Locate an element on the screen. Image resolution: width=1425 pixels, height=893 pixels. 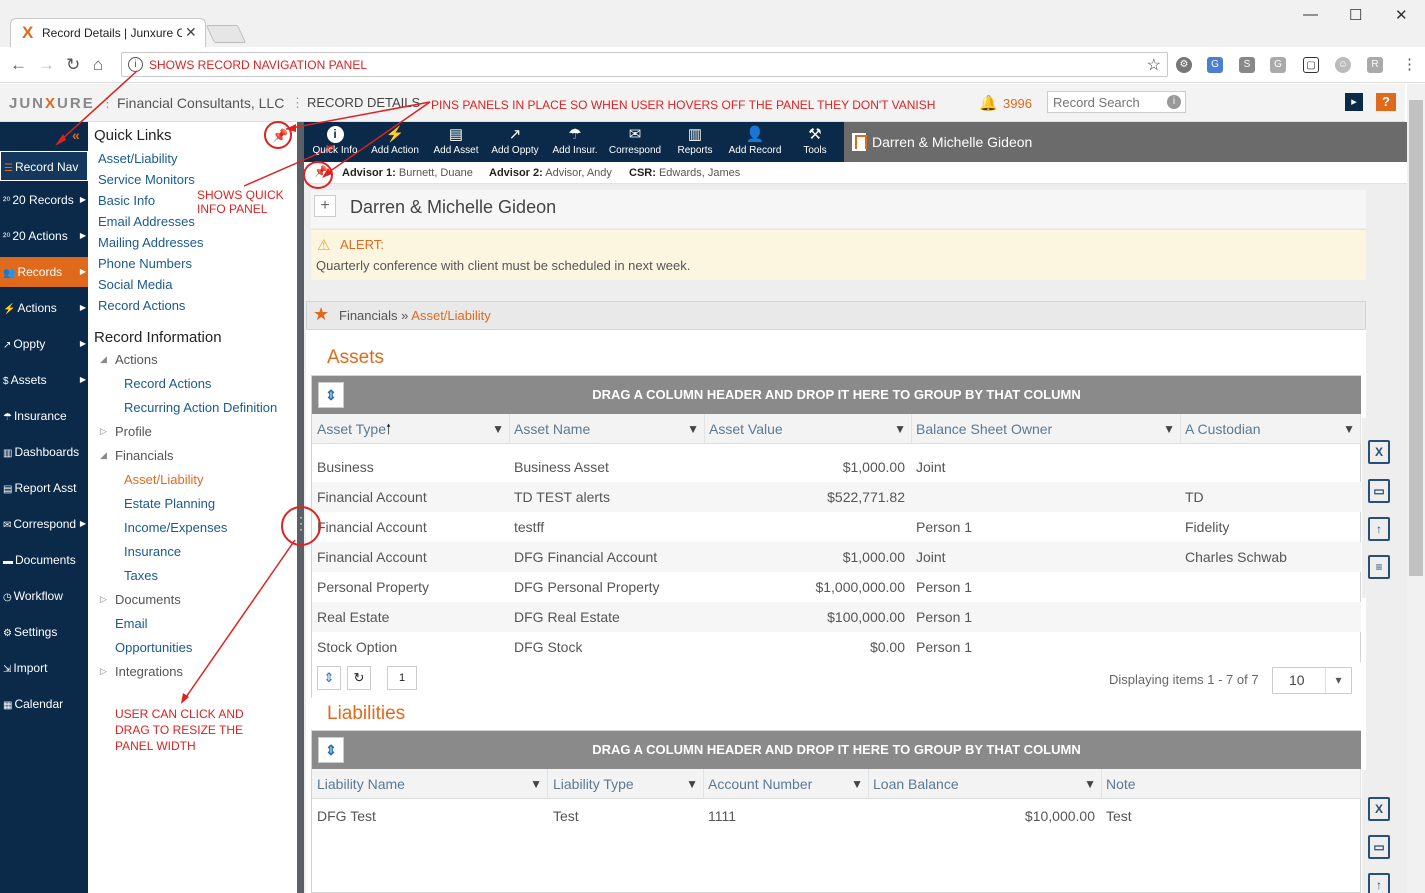
tree-income-expenses: Income/Expenses is located at coordinates (175, 527).